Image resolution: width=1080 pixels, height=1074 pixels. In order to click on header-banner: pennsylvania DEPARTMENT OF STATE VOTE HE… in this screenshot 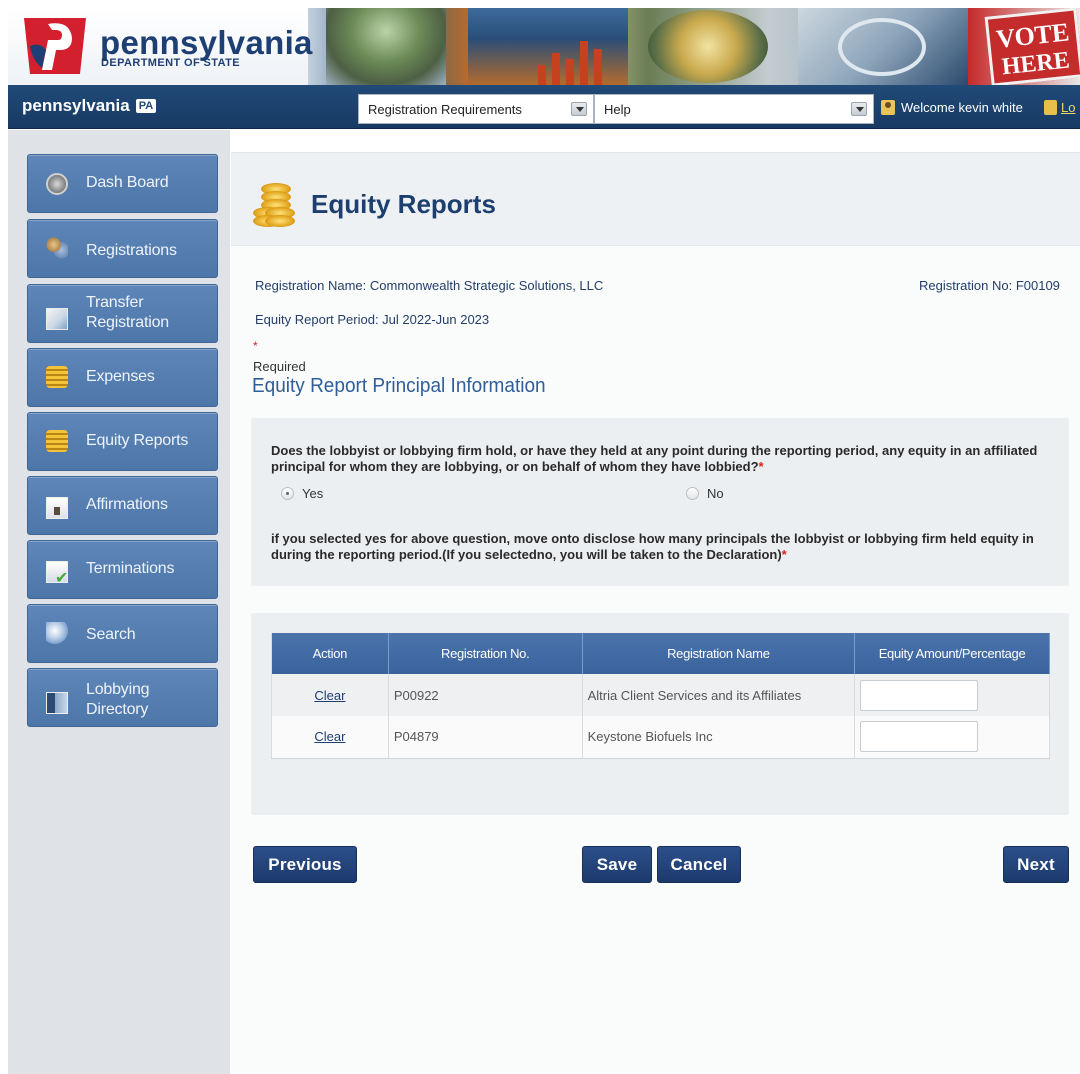, I will do `click(544, 46)`.